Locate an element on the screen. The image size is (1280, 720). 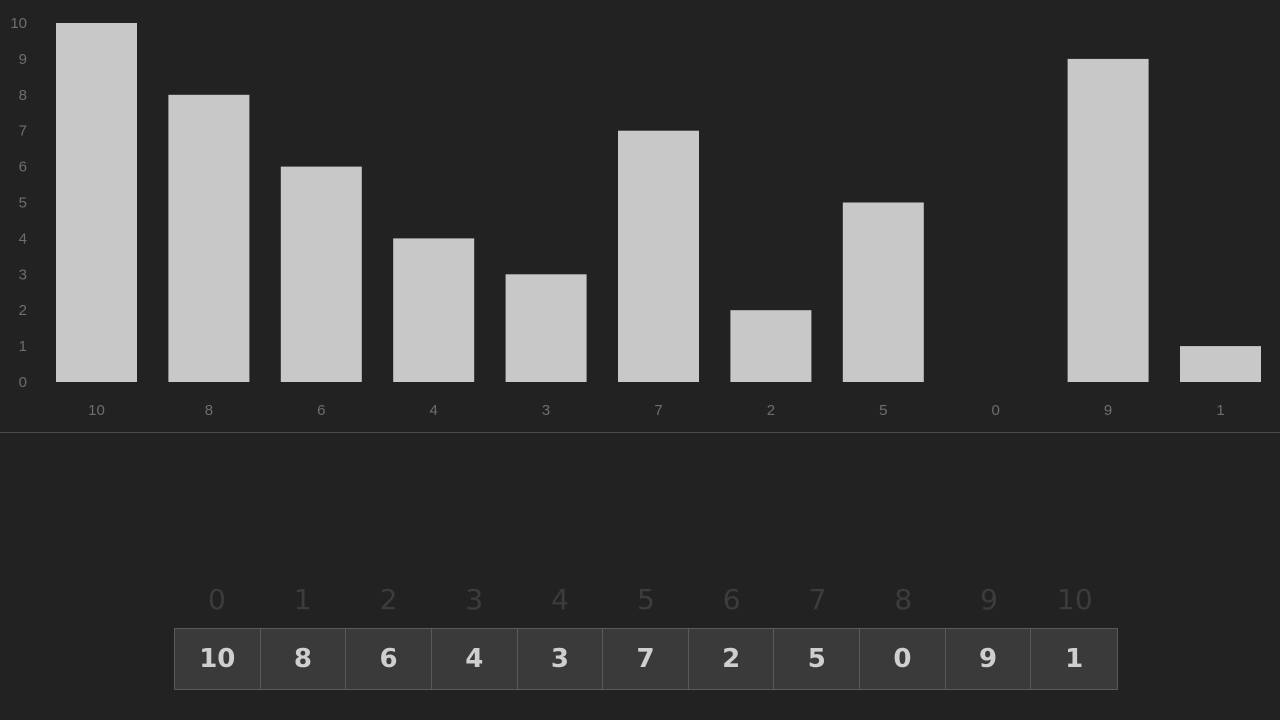
array-cell: 7 is located at coordinates (646, 659).